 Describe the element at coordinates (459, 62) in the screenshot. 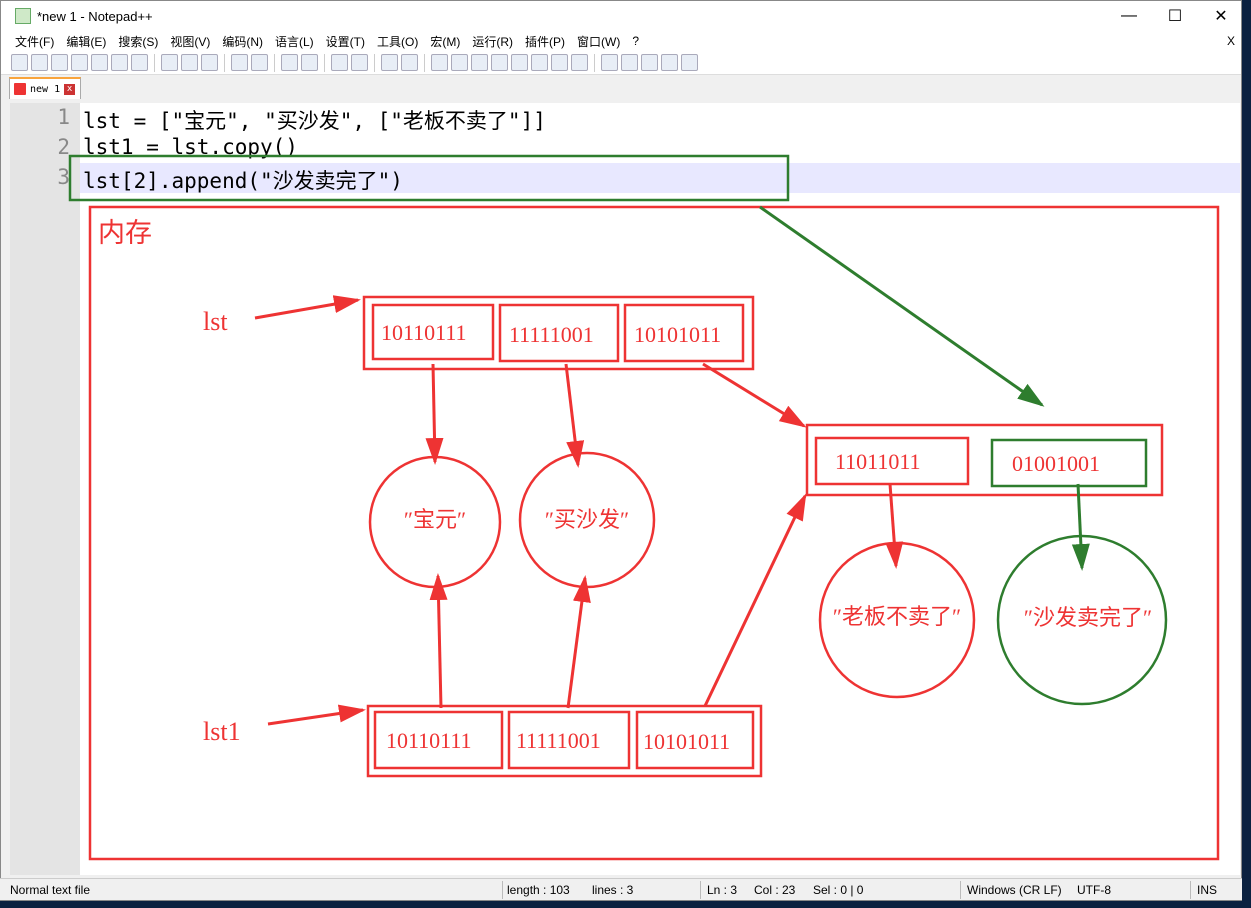

I see `show-all-chars-icon` at that location.